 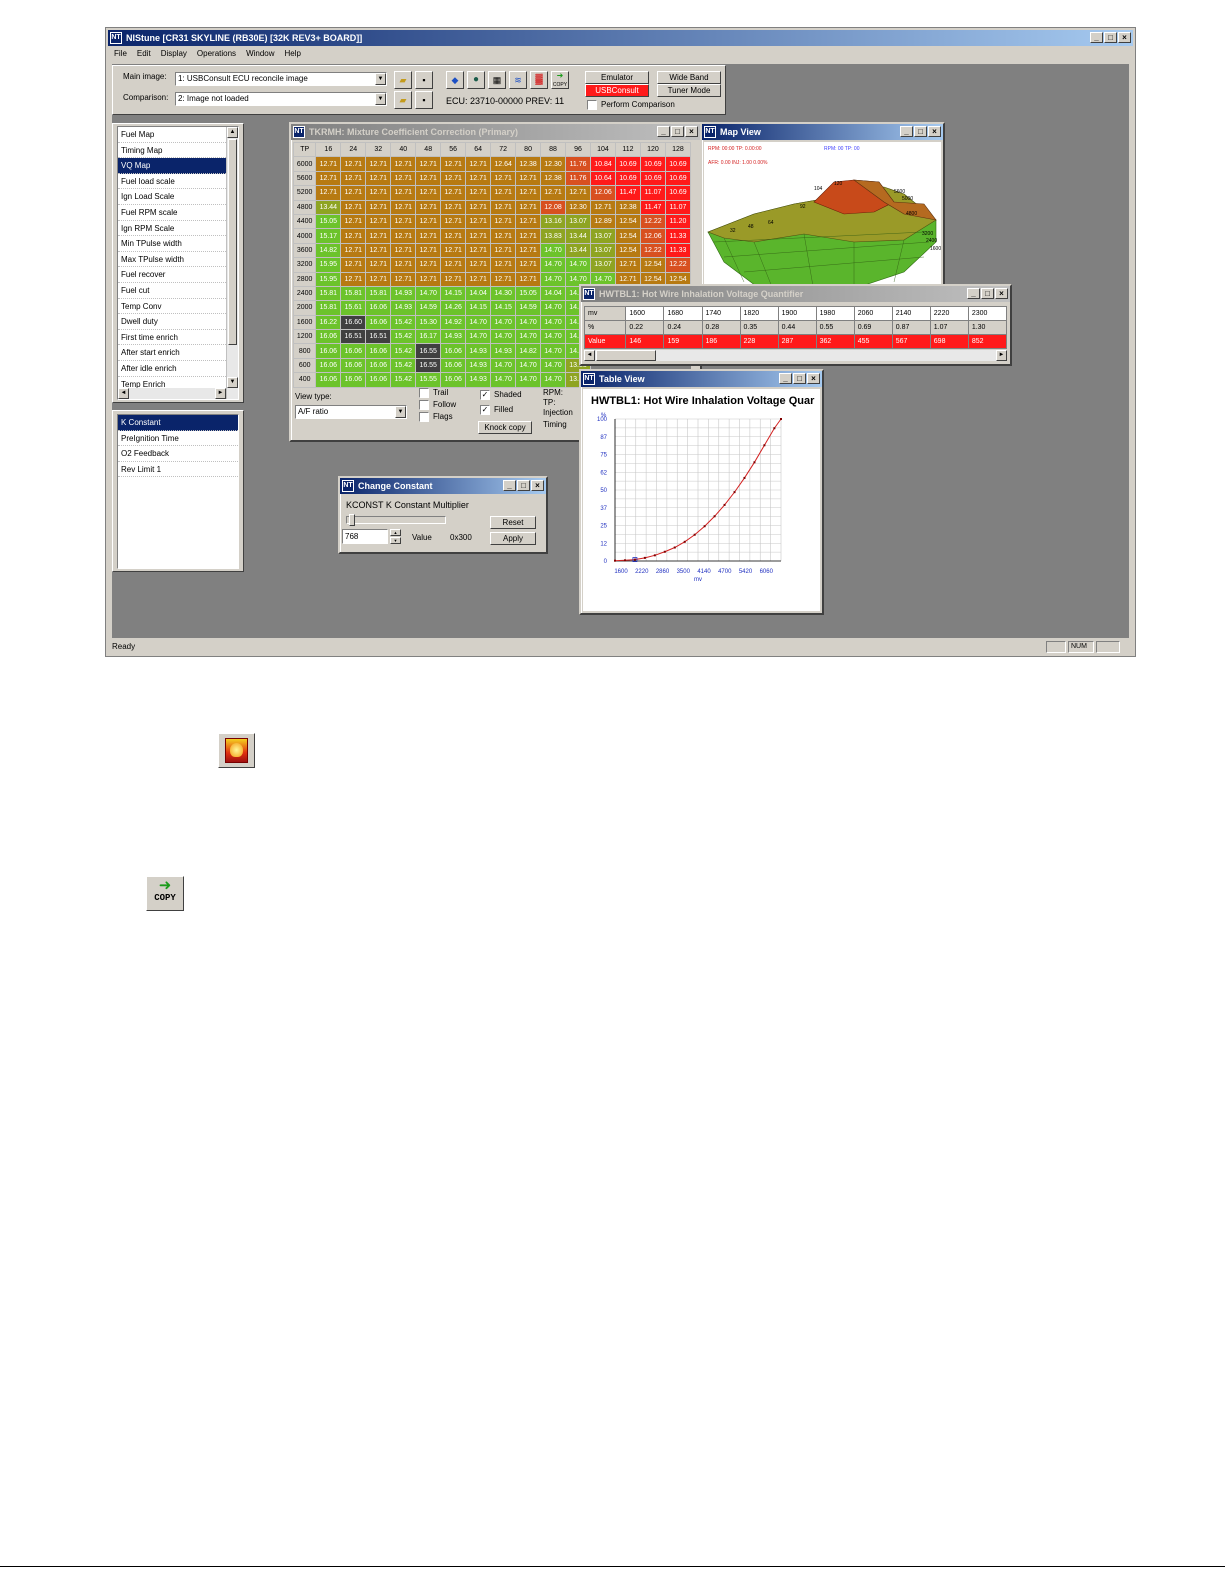 What do you see at coordinates (873, 341) in the screenshot?
I see `table-cell: 455` at bounding box center [873, 341].